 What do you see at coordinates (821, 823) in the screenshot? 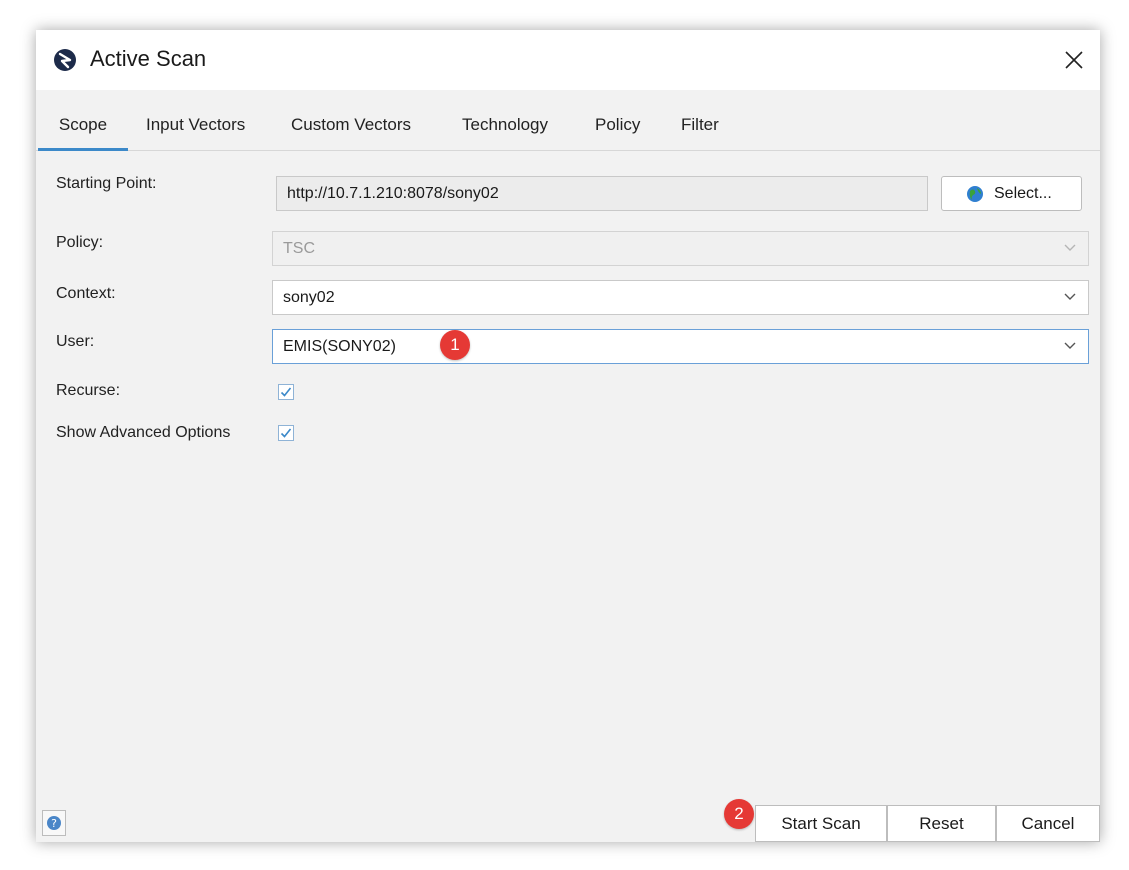
I see `start-scan-button: Start Scan` at bounding box center [821, 823].